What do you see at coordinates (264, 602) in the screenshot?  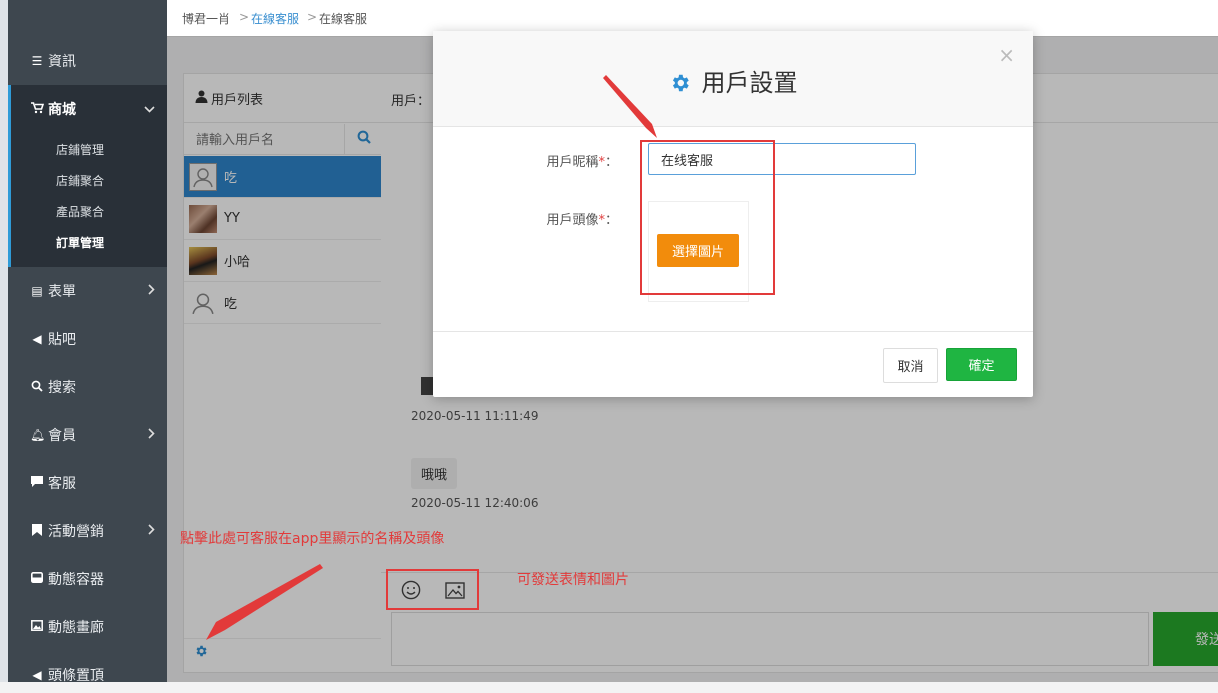 I see `arrow-to-gear` at bounding box center [264, 602].